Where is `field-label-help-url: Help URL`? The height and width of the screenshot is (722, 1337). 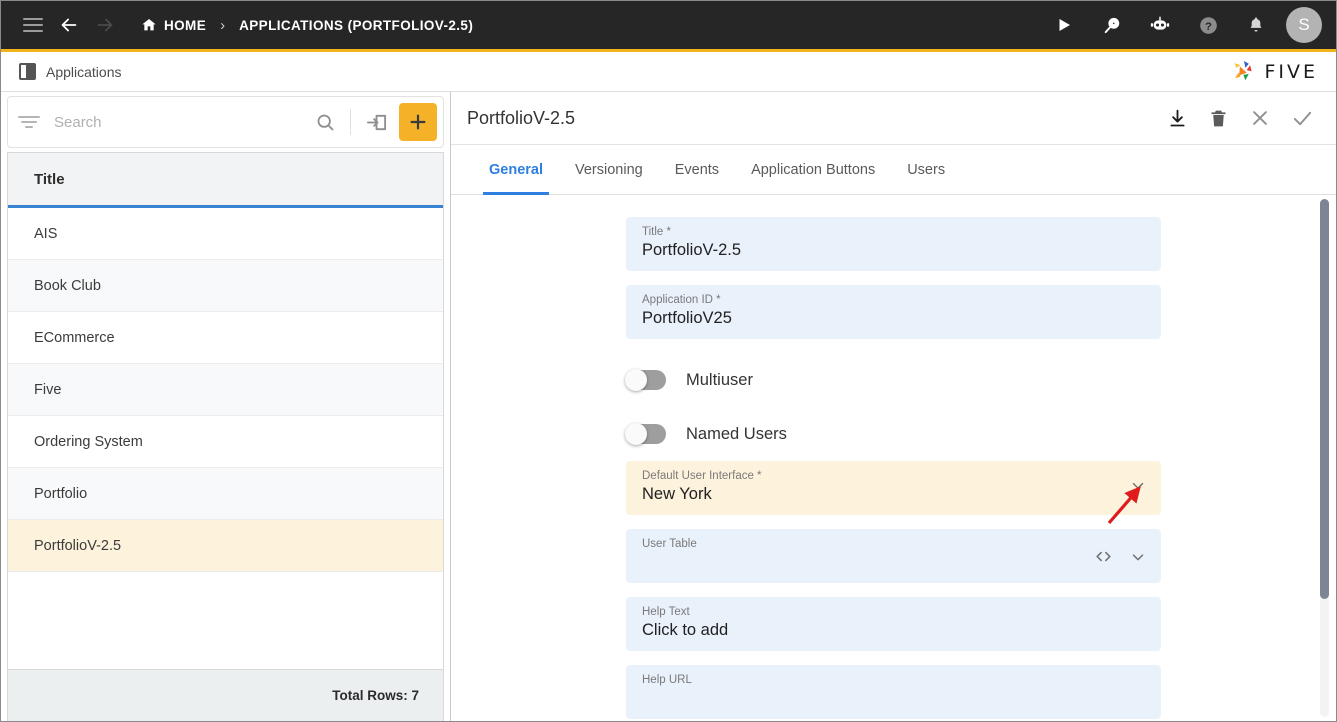 field-label-help-url: Help URL is located at coordinates (667, 680).